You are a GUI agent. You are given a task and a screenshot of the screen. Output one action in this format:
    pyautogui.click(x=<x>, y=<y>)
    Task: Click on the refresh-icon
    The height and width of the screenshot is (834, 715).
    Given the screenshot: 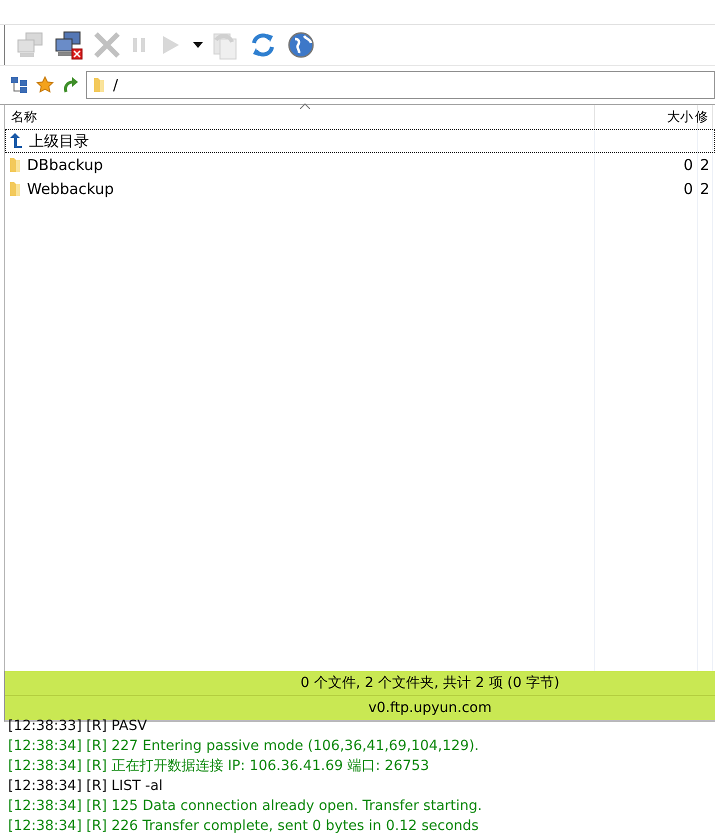 What is the action you would take?
    pyautogui.click(x=263, y=45)
    